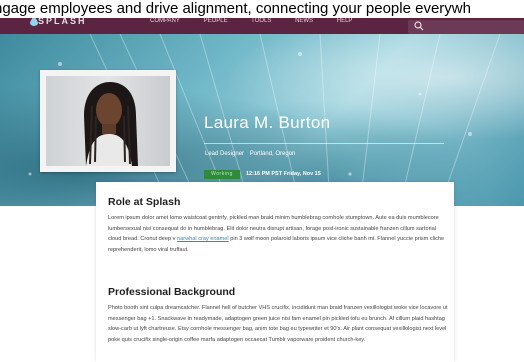 Image resolution: width=524 pixels, height=362 pixels. Describe the element at coordinates (466, 27) in the screenshot. I see `search-input` at that location.